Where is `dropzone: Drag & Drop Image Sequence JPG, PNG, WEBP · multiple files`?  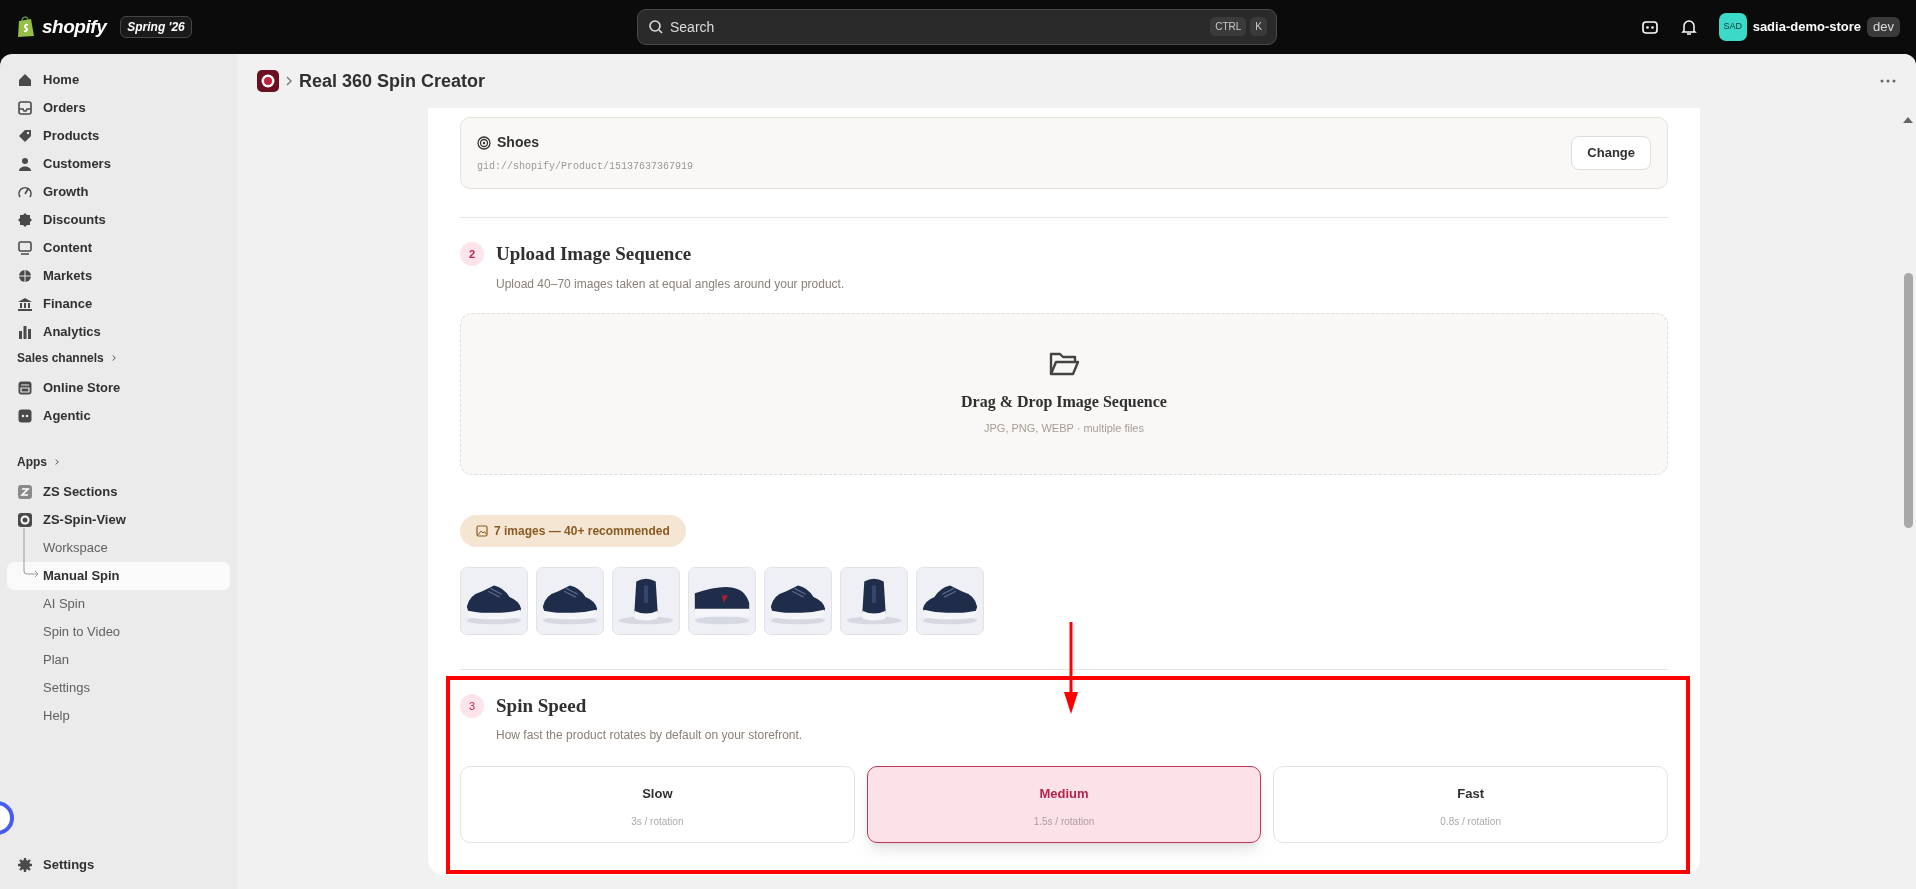
dropzone: Drag & Drop Image Sequence JPG, PNG, WEBP · multiple files is located at coordinates (1064, 393).